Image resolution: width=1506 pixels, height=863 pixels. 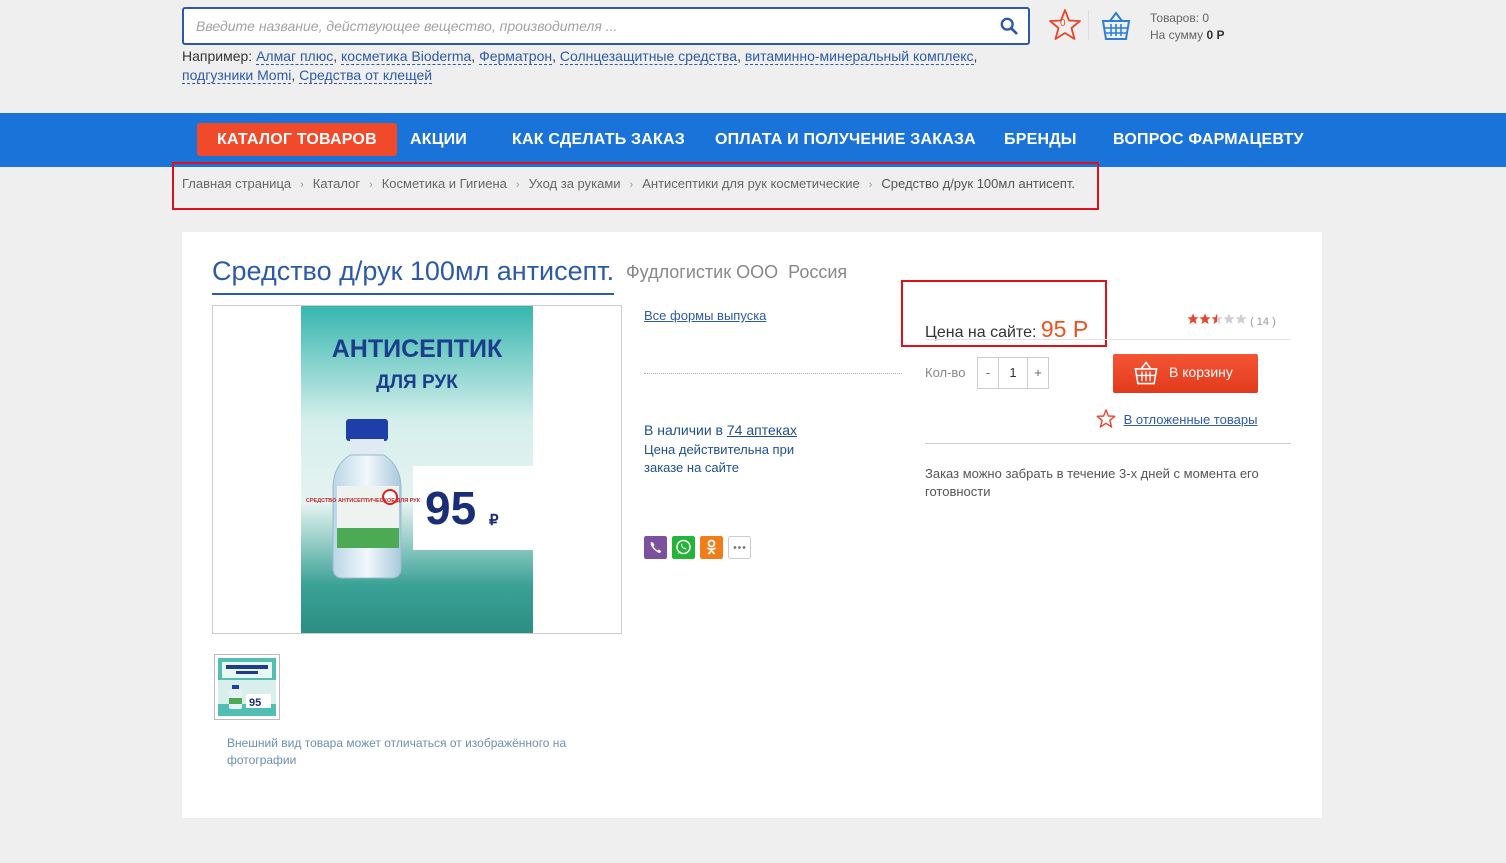 What do you see at coordinates (845, 139) in the screenshot?
I see `nav-payment-delivery: ОПЛАТА И ПОЛУЧЕНИЕ ЗАКАЗА` at bounding box center [845, 139].